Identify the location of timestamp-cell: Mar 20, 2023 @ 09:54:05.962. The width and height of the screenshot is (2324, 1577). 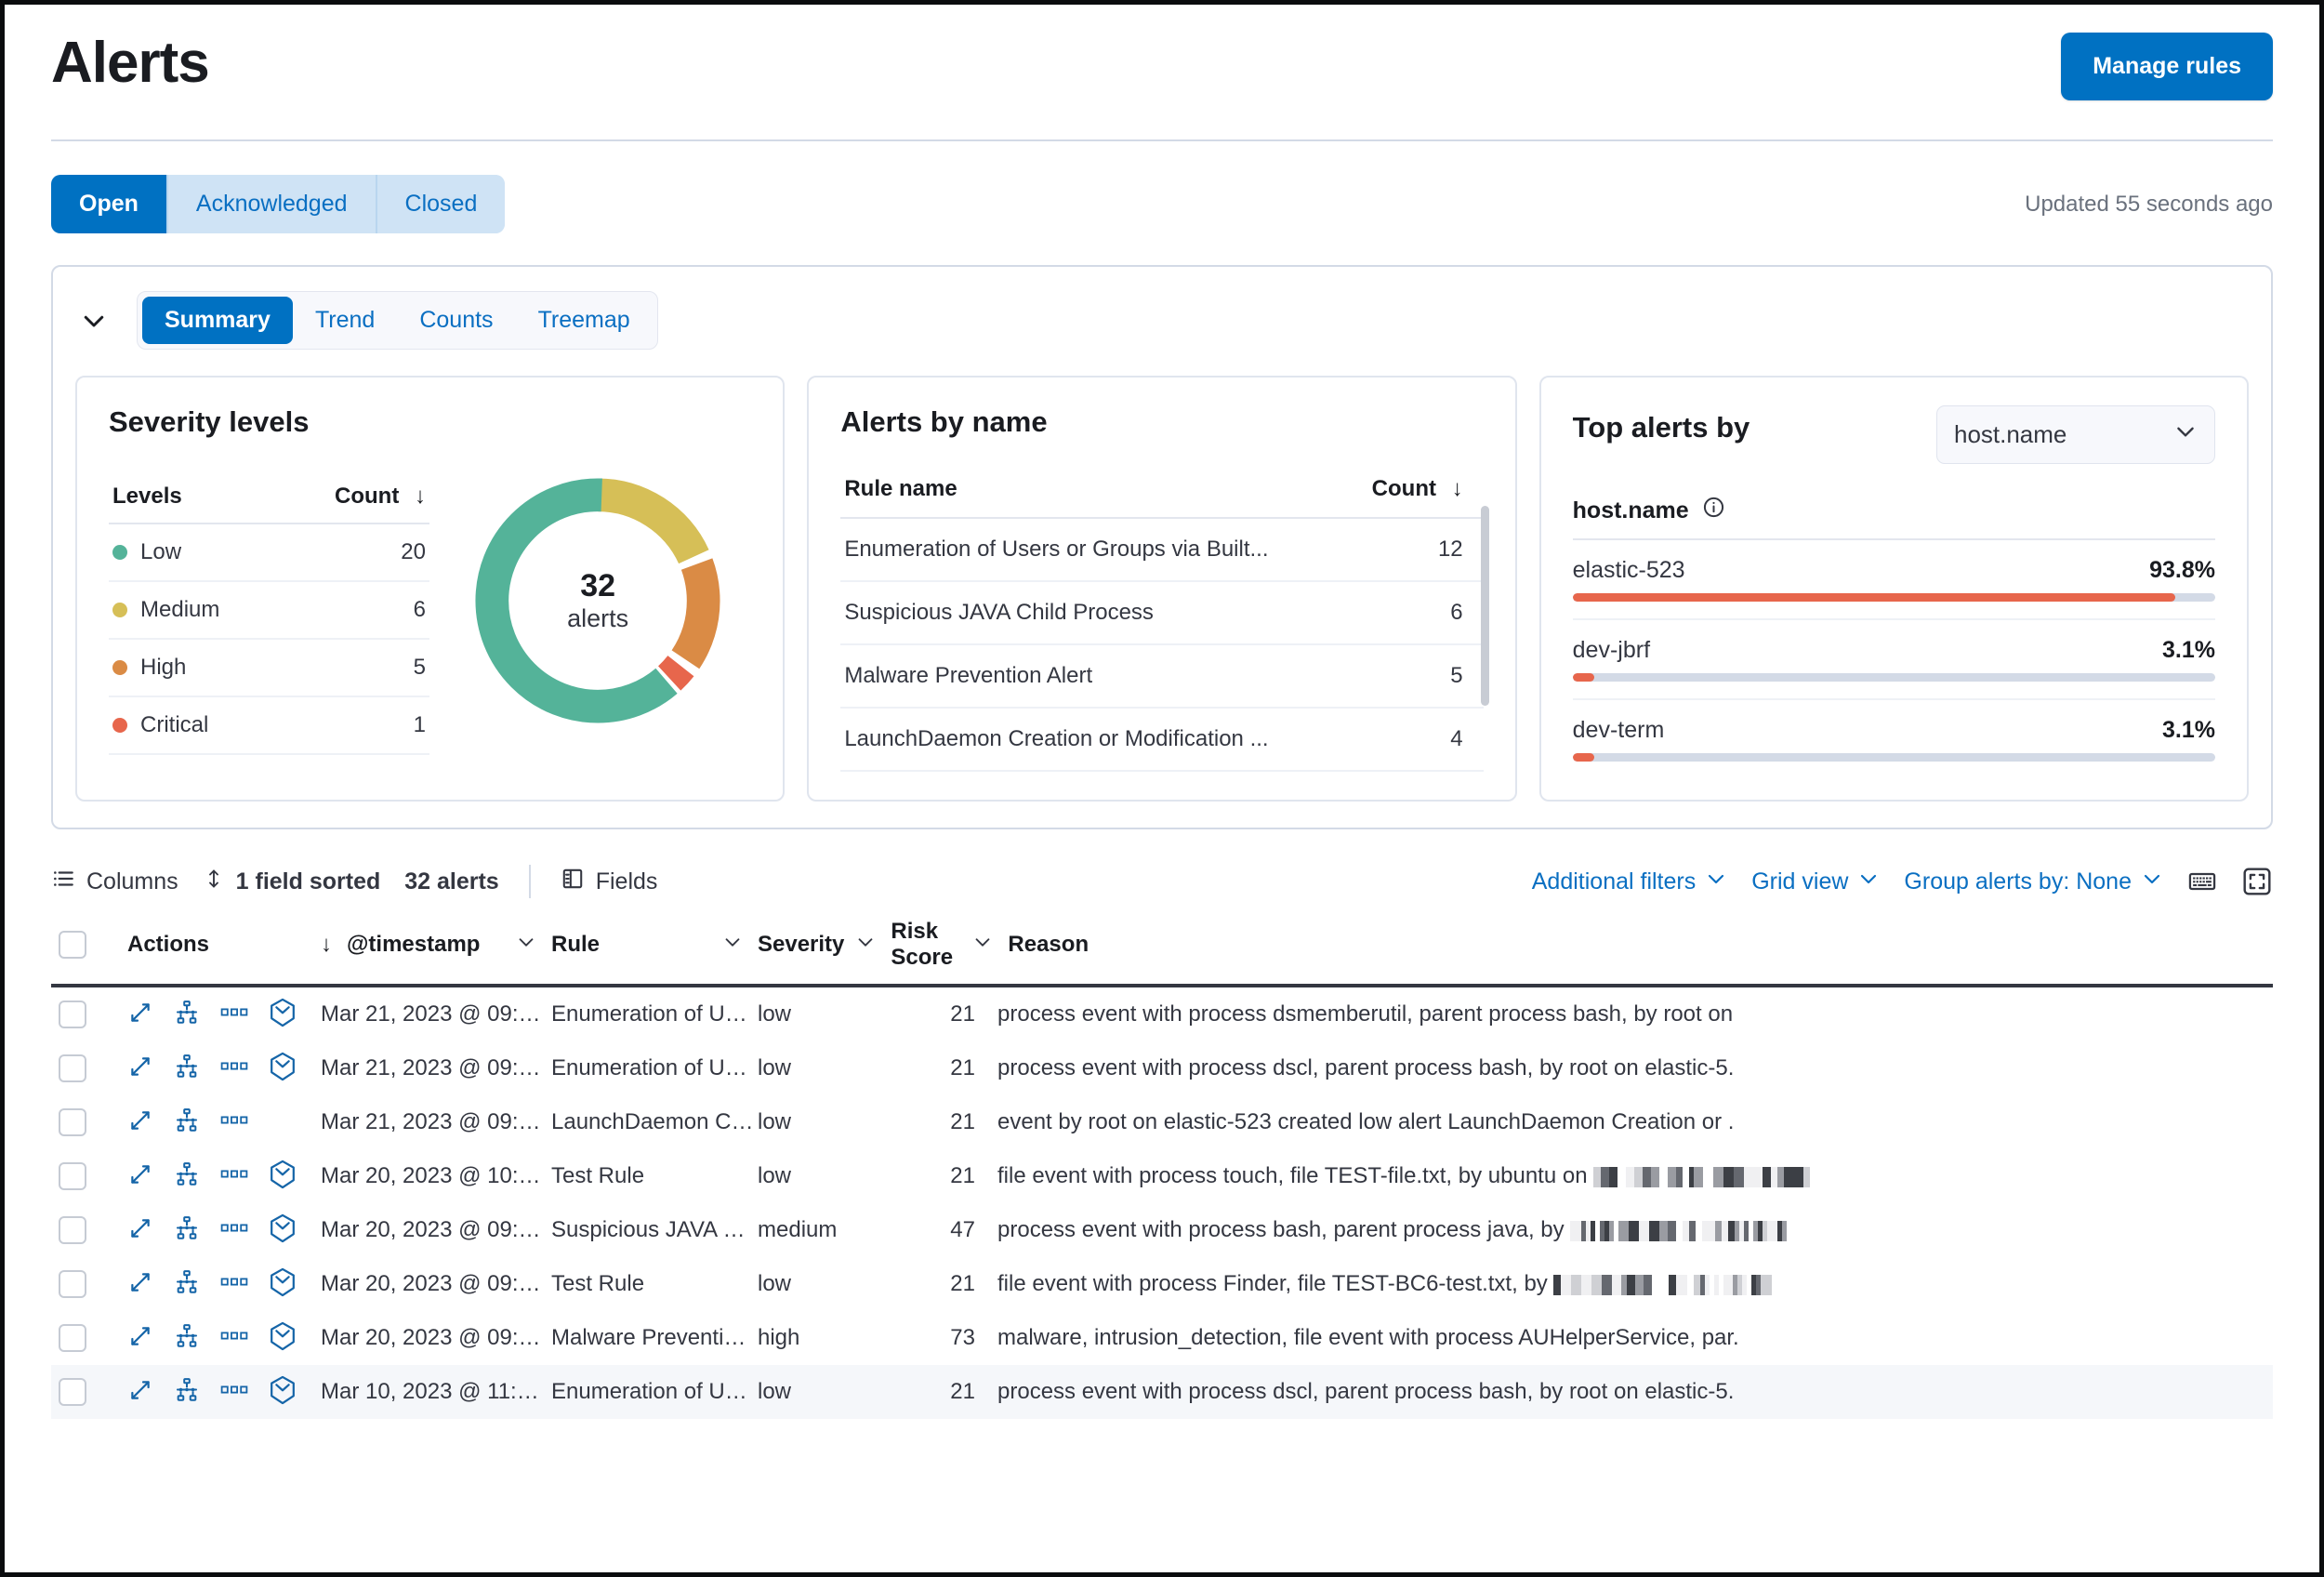
(436, 1229).